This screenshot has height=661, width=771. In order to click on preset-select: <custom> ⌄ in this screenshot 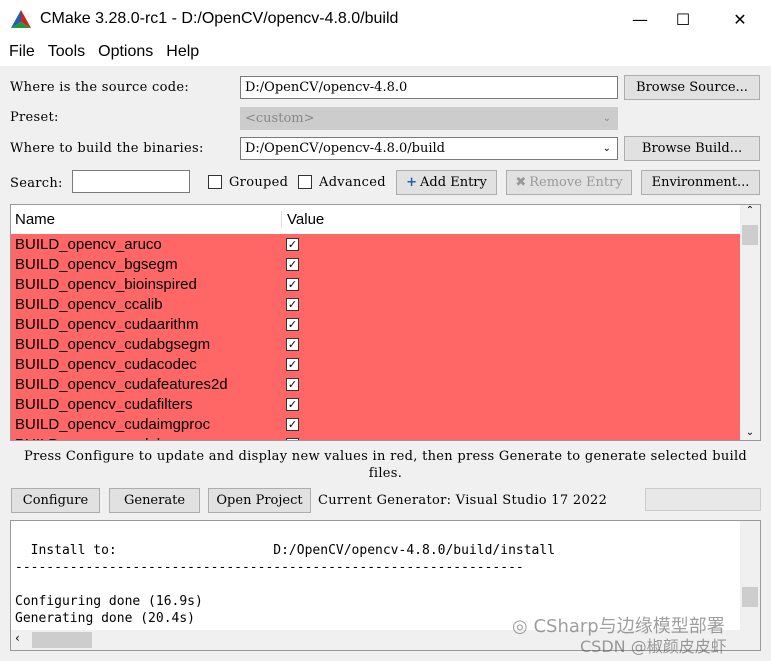, I will do `click(429, 118)`.